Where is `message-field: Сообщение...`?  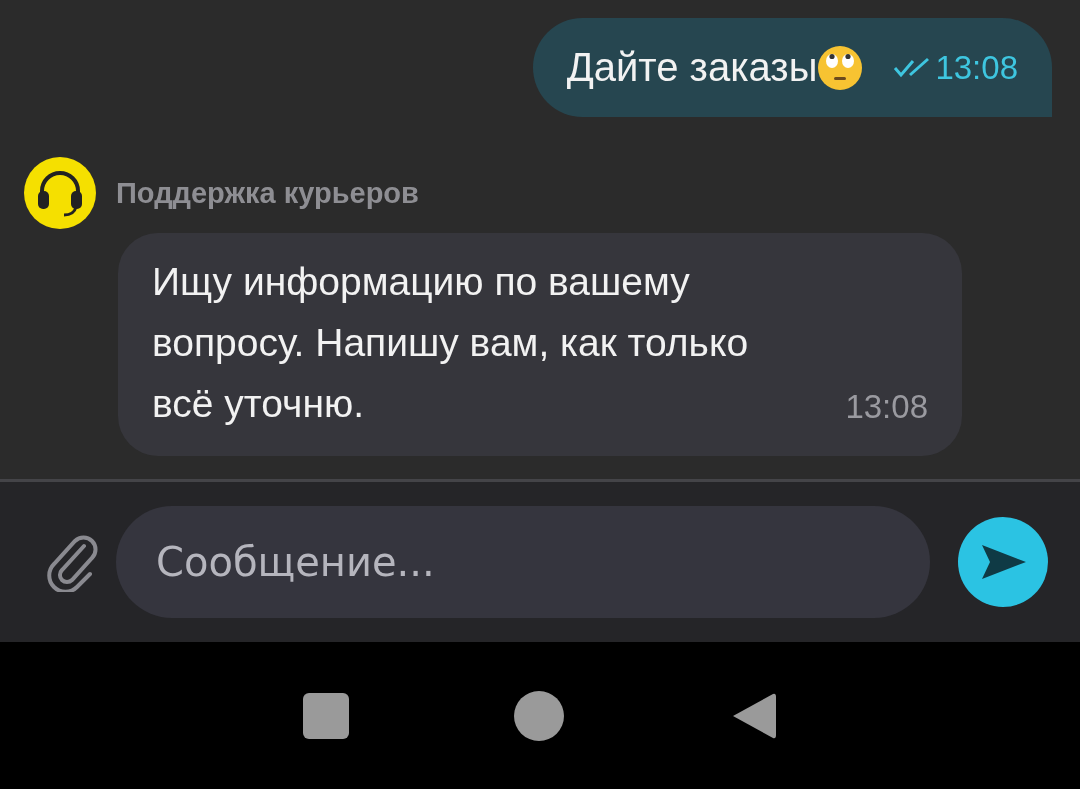 message-field: Сообщение... is located at coordinates (523, 562).